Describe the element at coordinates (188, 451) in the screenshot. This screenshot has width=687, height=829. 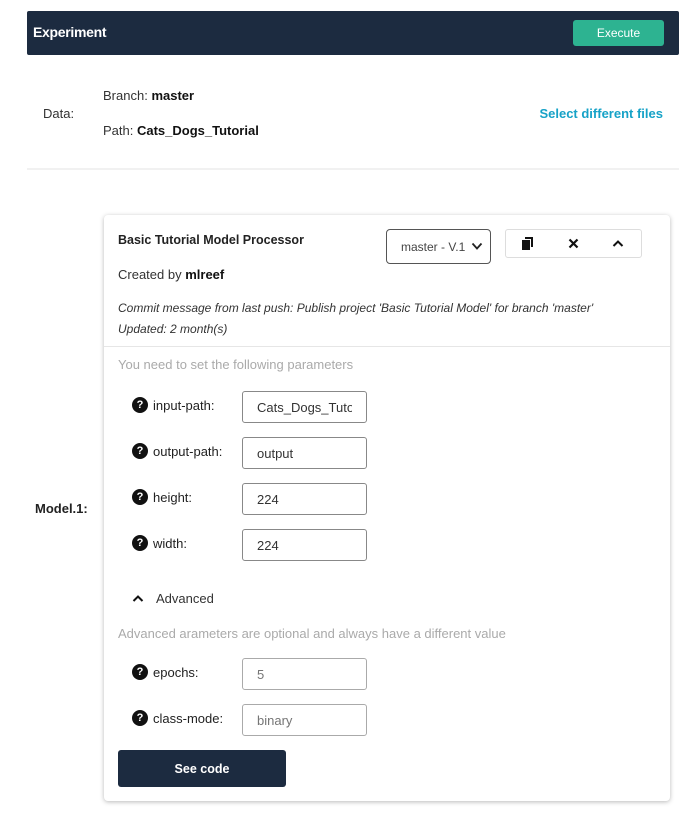
I see `param-label: output-path:` at that location.